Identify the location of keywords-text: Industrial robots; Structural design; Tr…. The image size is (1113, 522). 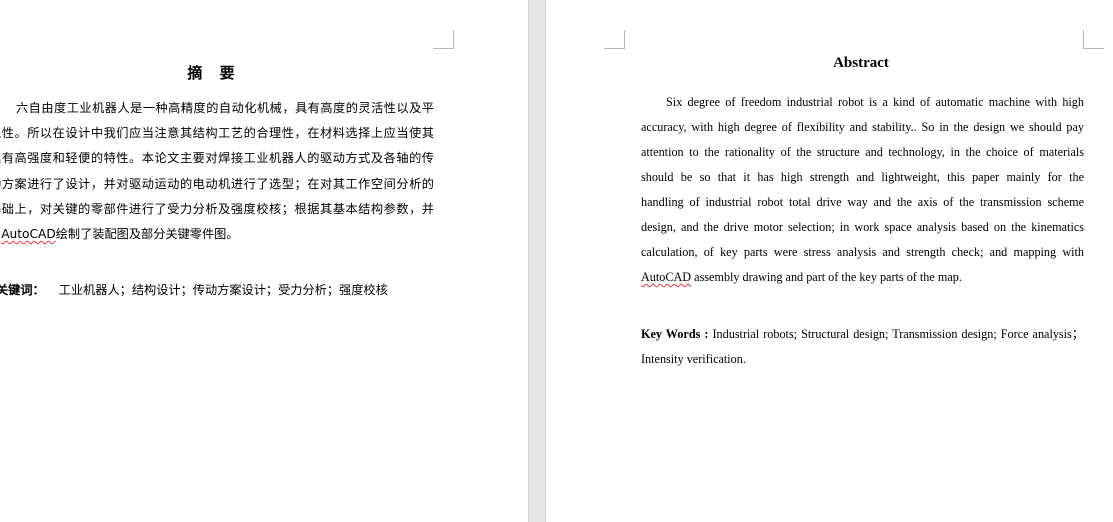
(896, 334).